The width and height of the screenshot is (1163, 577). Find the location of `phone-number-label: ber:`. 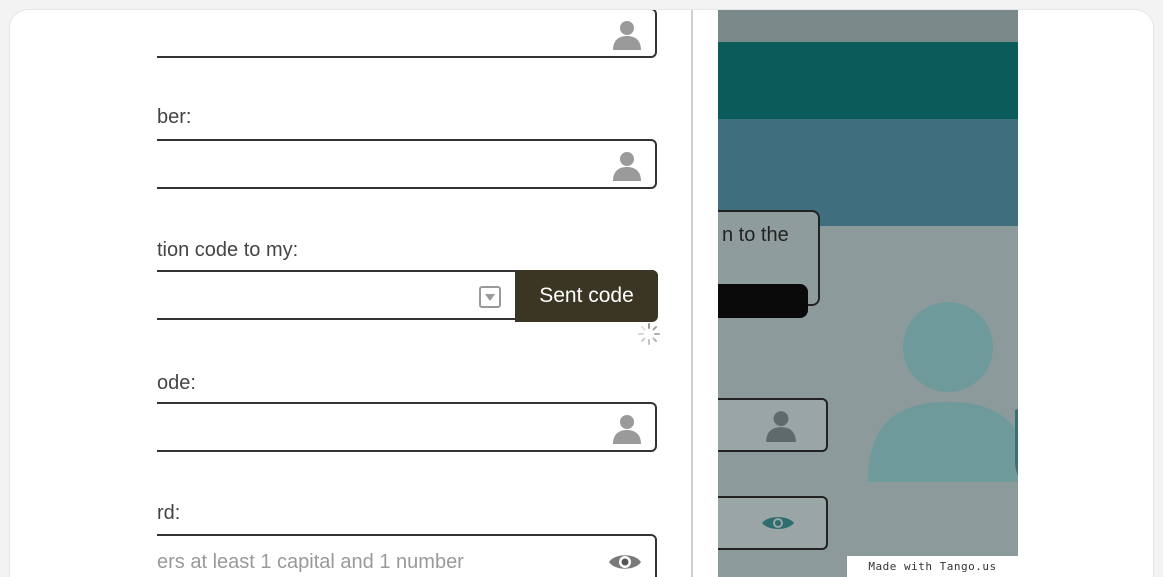

phone-number-label: ber: is located at coordinates (174, 117).